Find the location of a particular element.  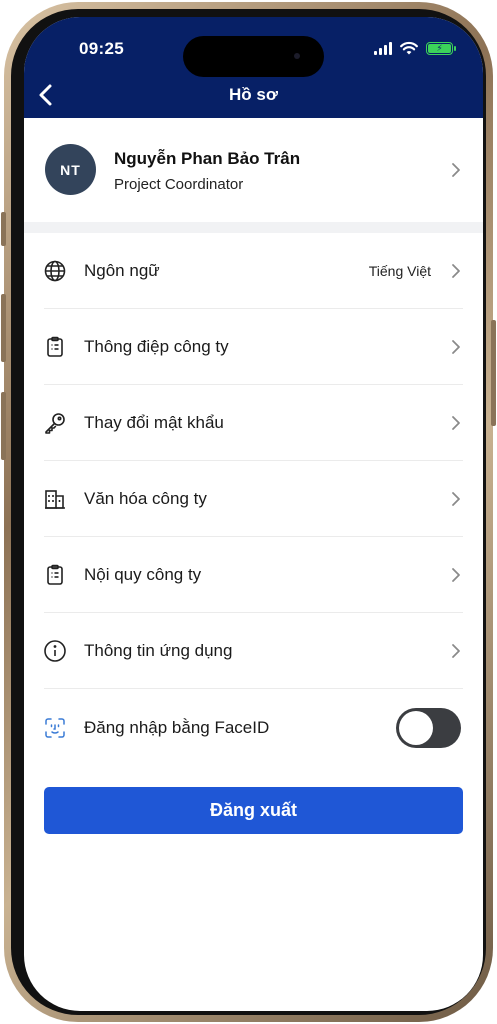

menu-item-change-password: Thay đổi mật khẩu is located at coordinates (253, 423).